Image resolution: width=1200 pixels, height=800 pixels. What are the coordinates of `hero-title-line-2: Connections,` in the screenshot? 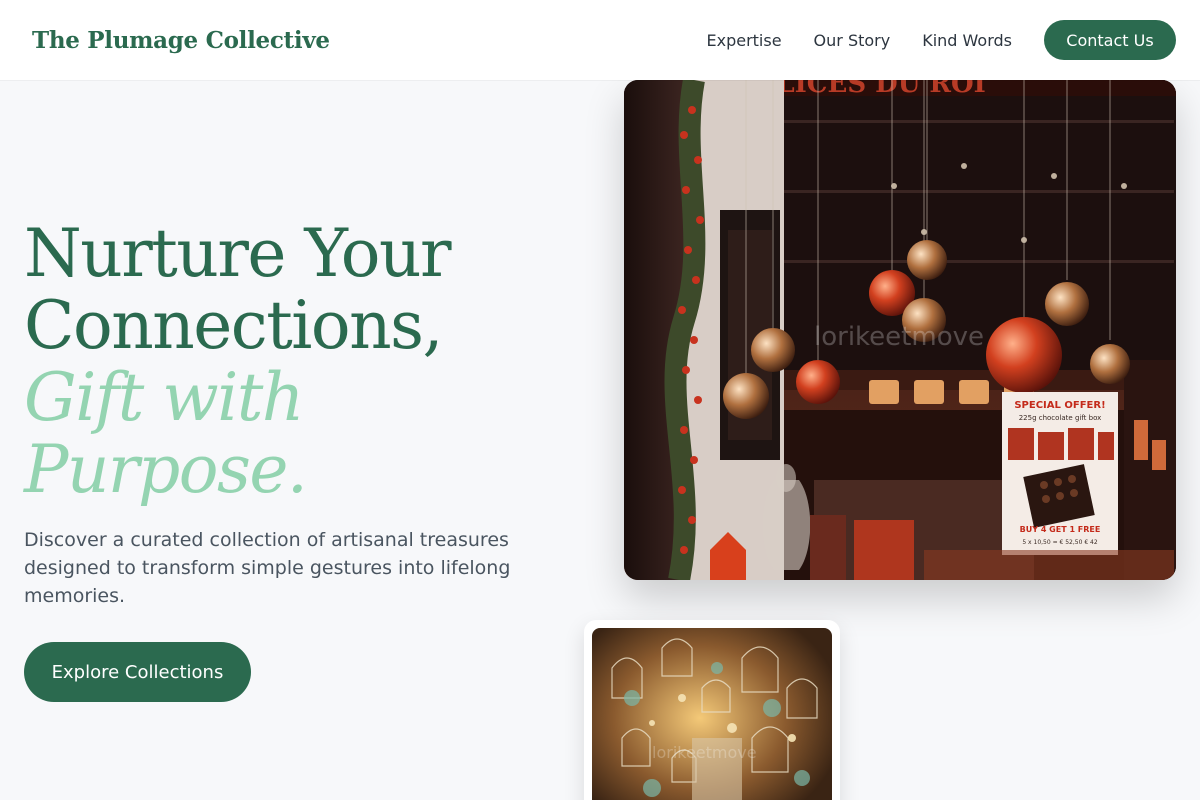 It's located at (234, 325).